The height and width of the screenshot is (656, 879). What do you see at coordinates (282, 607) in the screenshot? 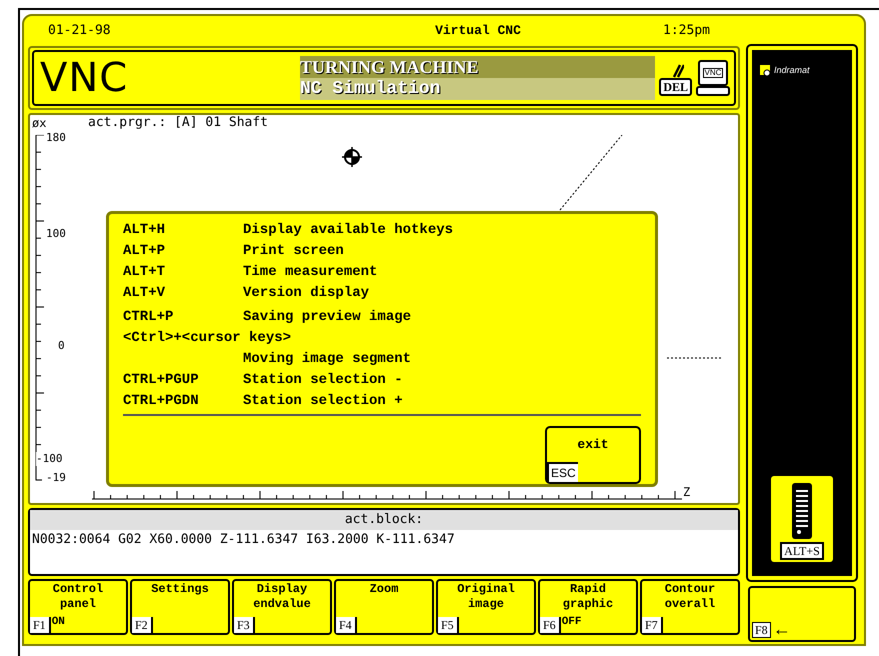
I see `function-key-button: Display endvalue F3` at bounding box center [282, 607].